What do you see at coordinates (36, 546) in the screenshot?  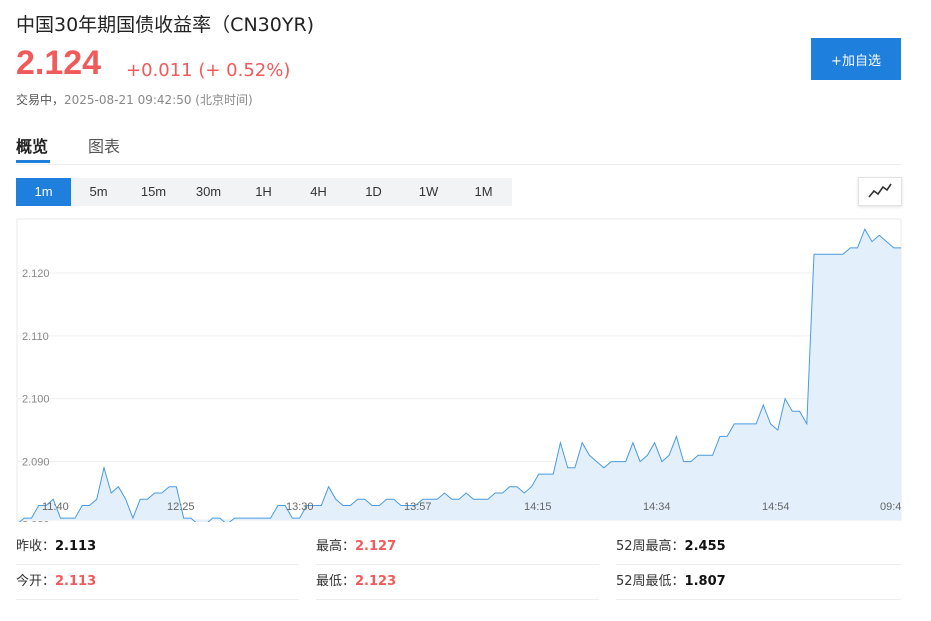 I see `stat-label: 昨收：` at bounding box center [36, 546].